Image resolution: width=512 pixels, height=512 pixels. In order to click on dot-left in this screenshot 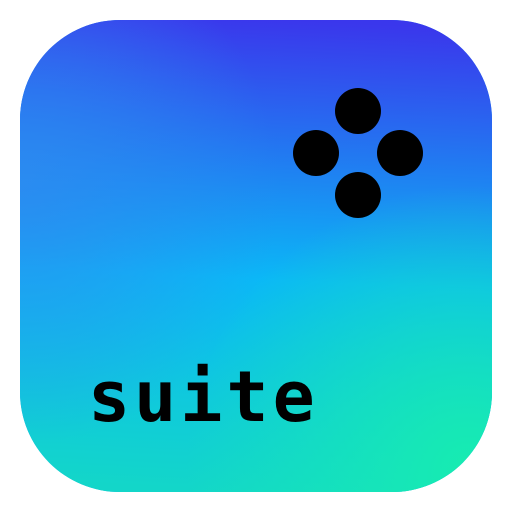, I will do `click(316, 153)`.